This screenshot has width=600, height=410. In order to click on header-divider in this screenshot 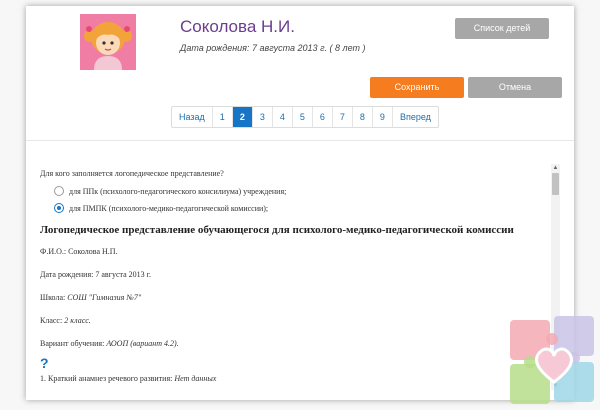, I will do `click(300, 140)`.